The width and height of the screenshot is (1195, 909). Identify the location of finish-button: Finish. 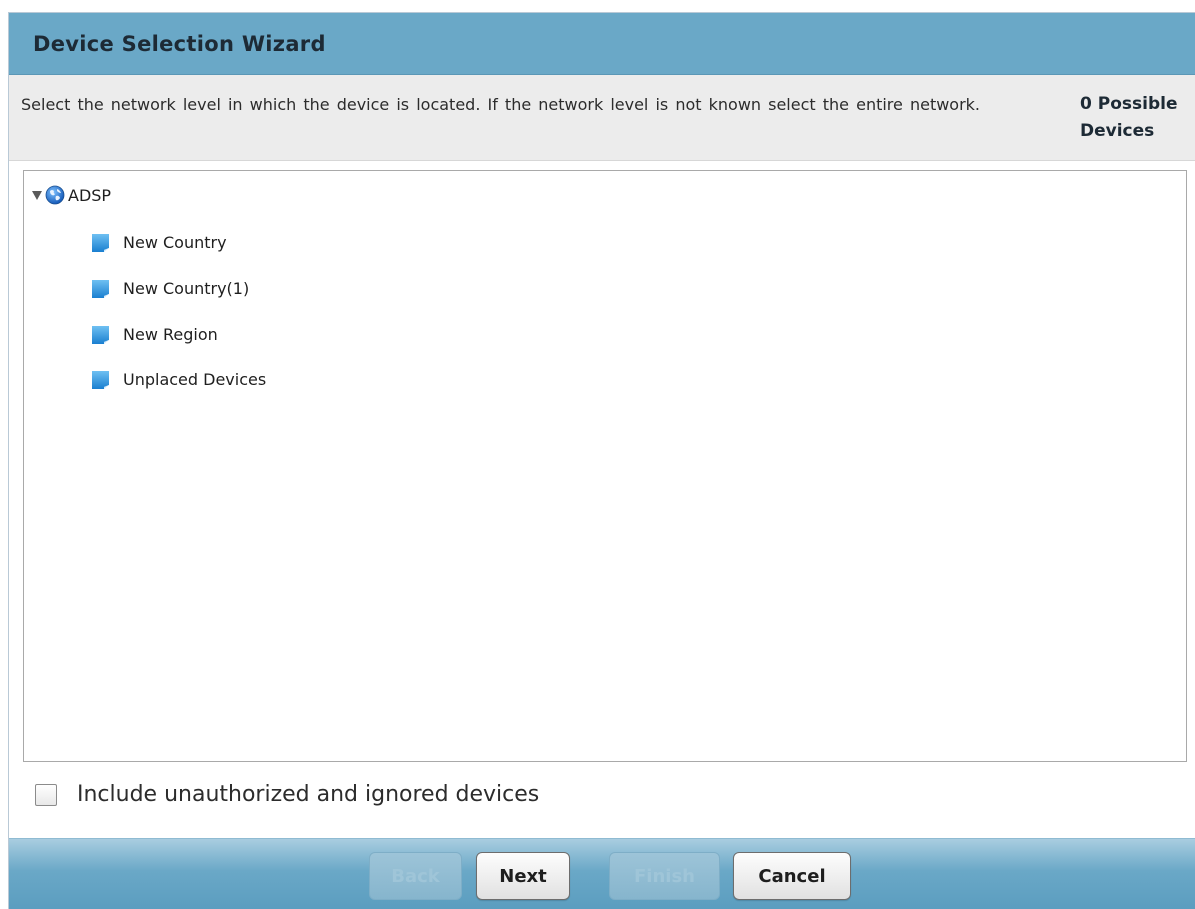
(664, 876).